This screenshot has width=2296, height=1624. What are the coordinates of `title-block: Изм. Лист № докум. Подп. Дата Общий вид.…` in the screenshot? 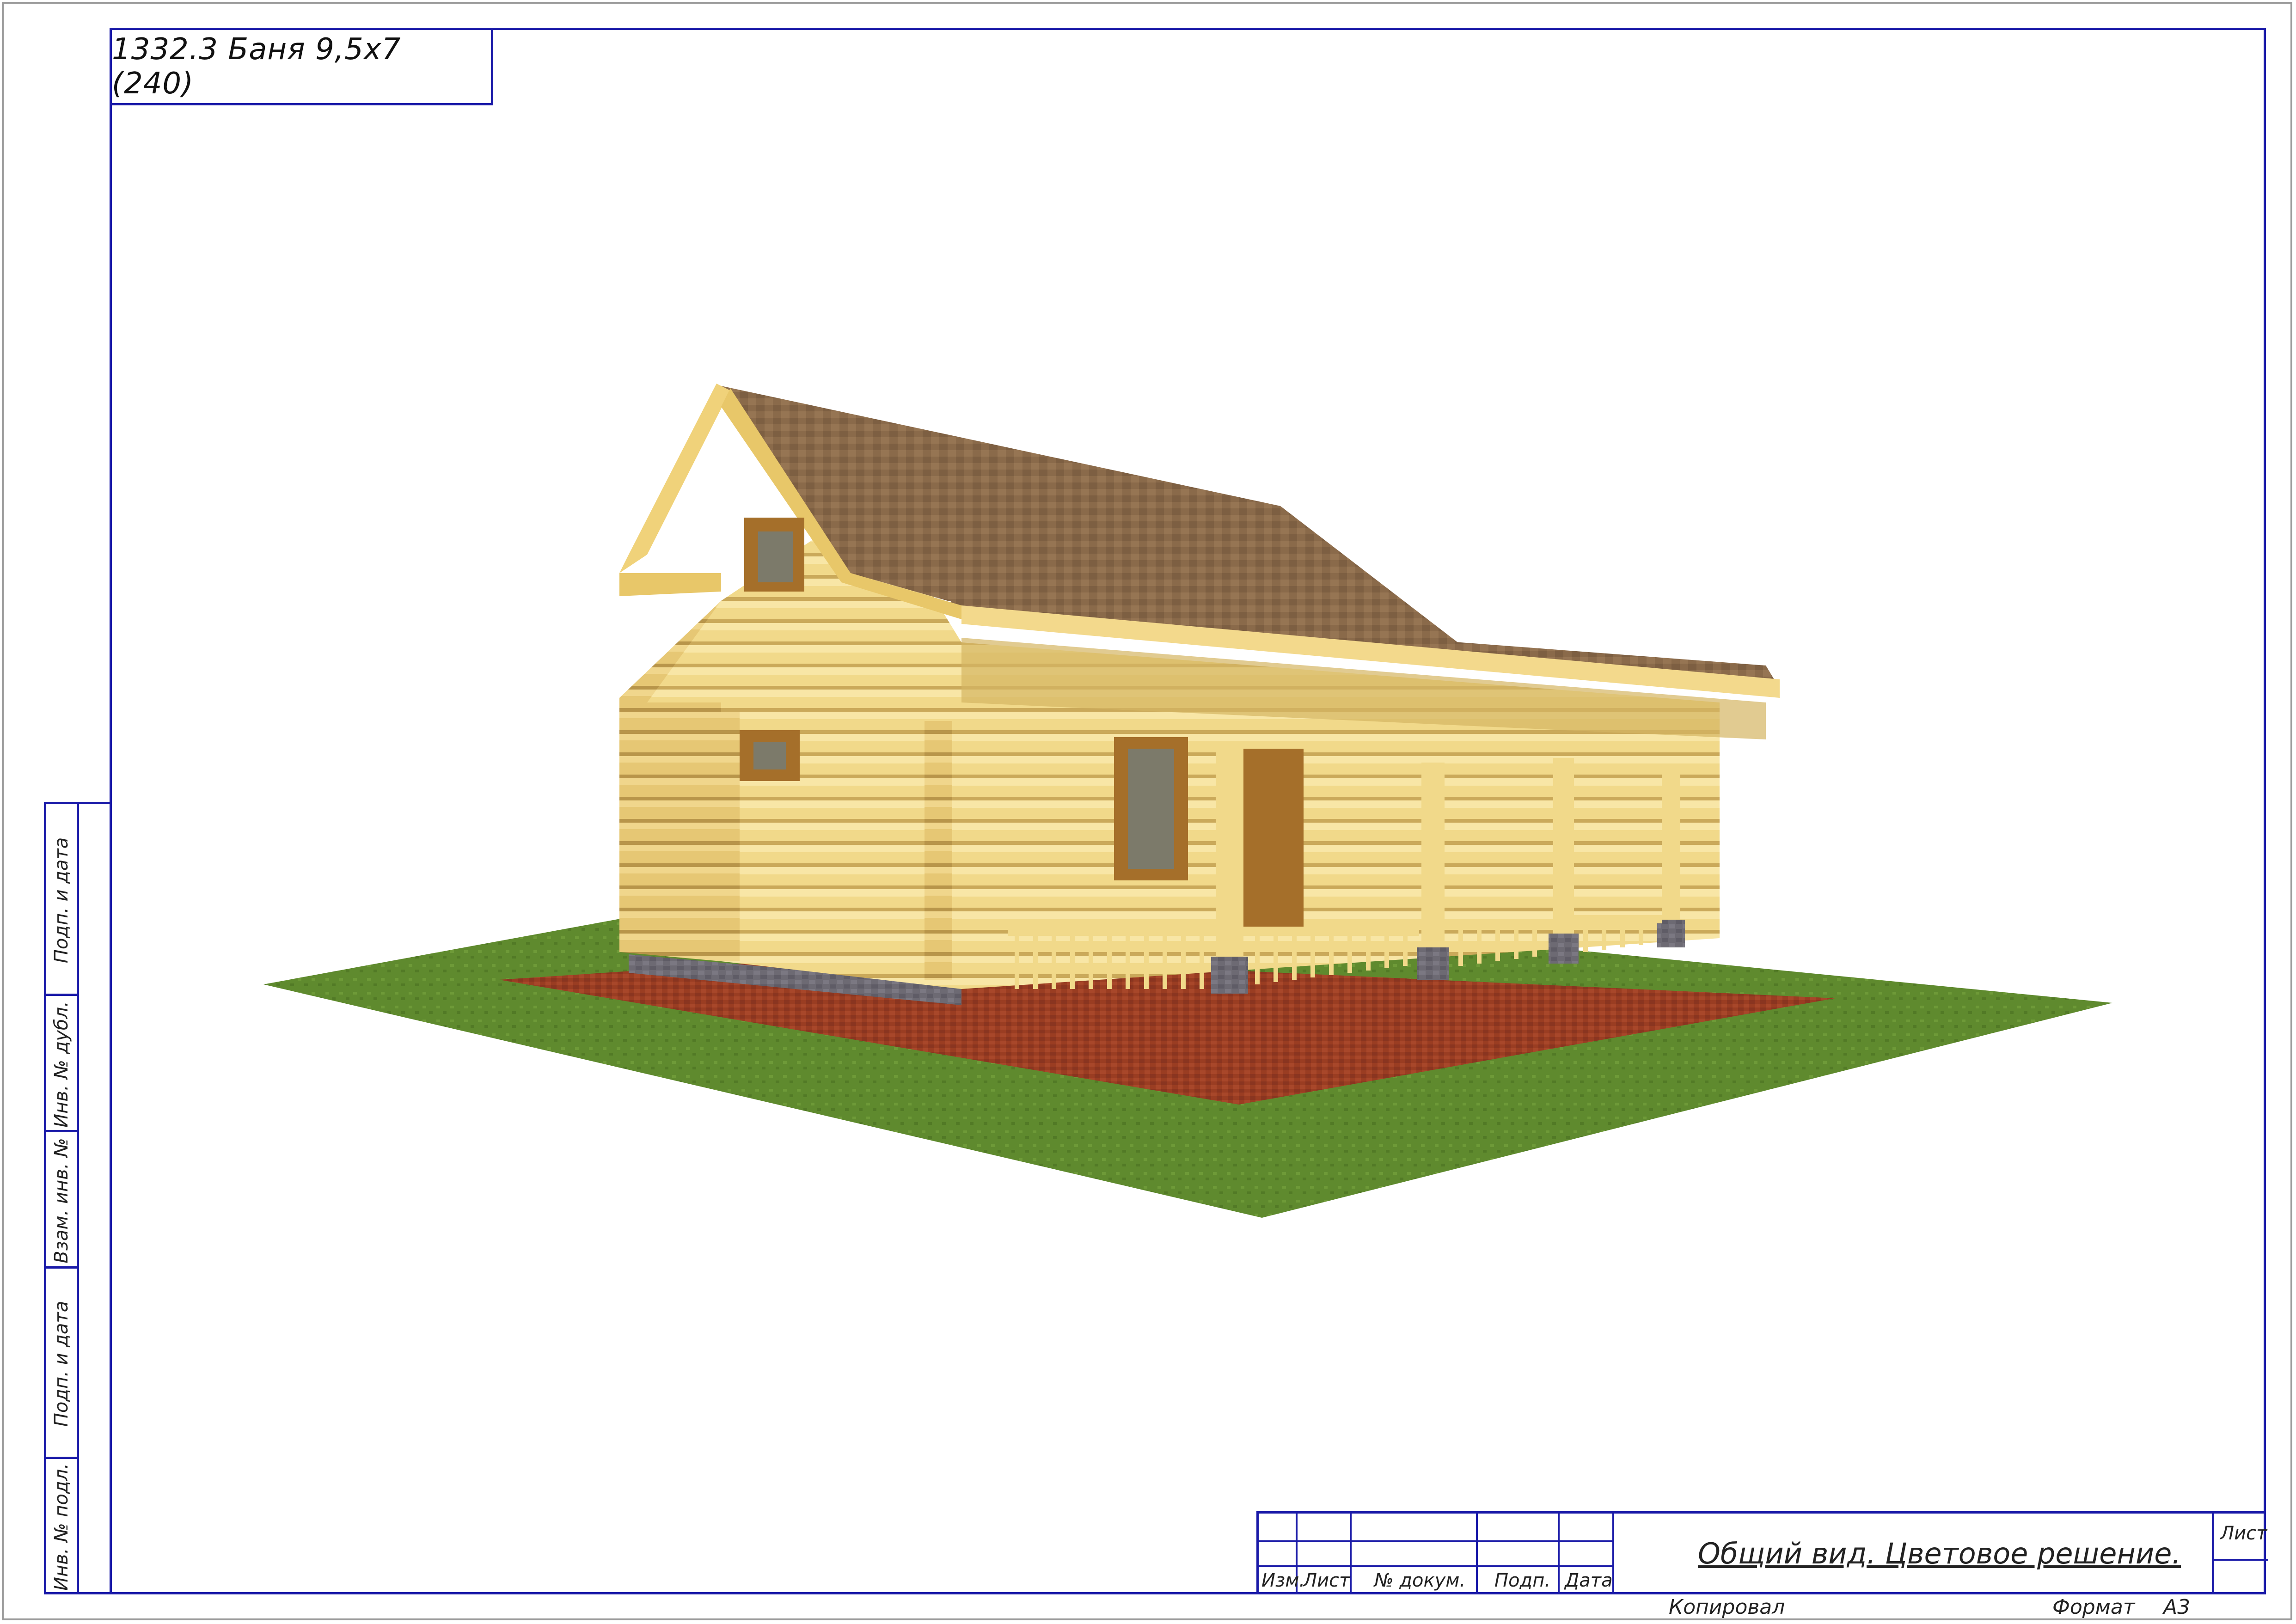 It's located at (1762, 1552).